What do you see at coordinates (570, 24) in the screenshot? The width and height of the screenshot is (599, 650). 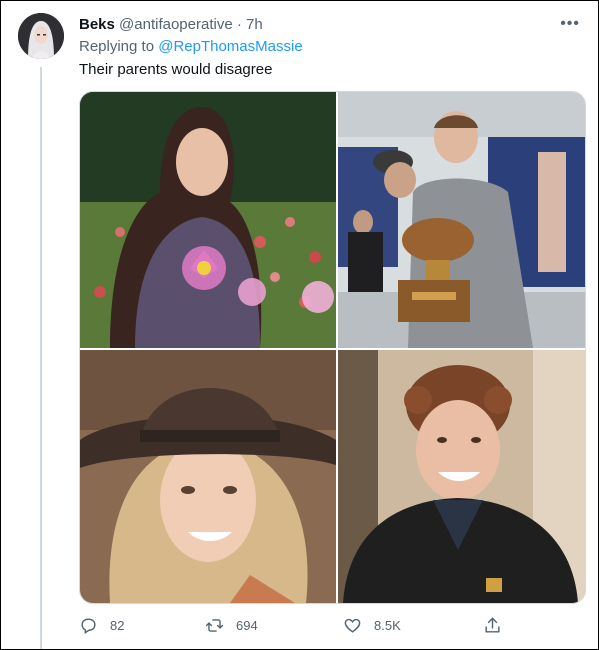 I see `more-icon: •••` at bounding box center [570, 24].